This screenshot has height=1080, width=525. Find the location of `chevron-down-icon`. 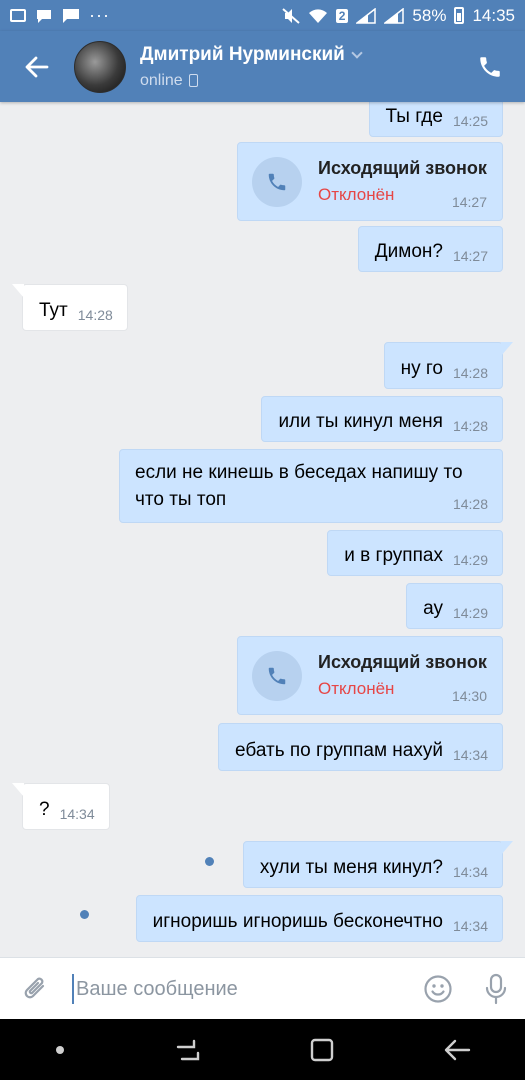

chevron-down-icon is located at coordinates (357, 52).